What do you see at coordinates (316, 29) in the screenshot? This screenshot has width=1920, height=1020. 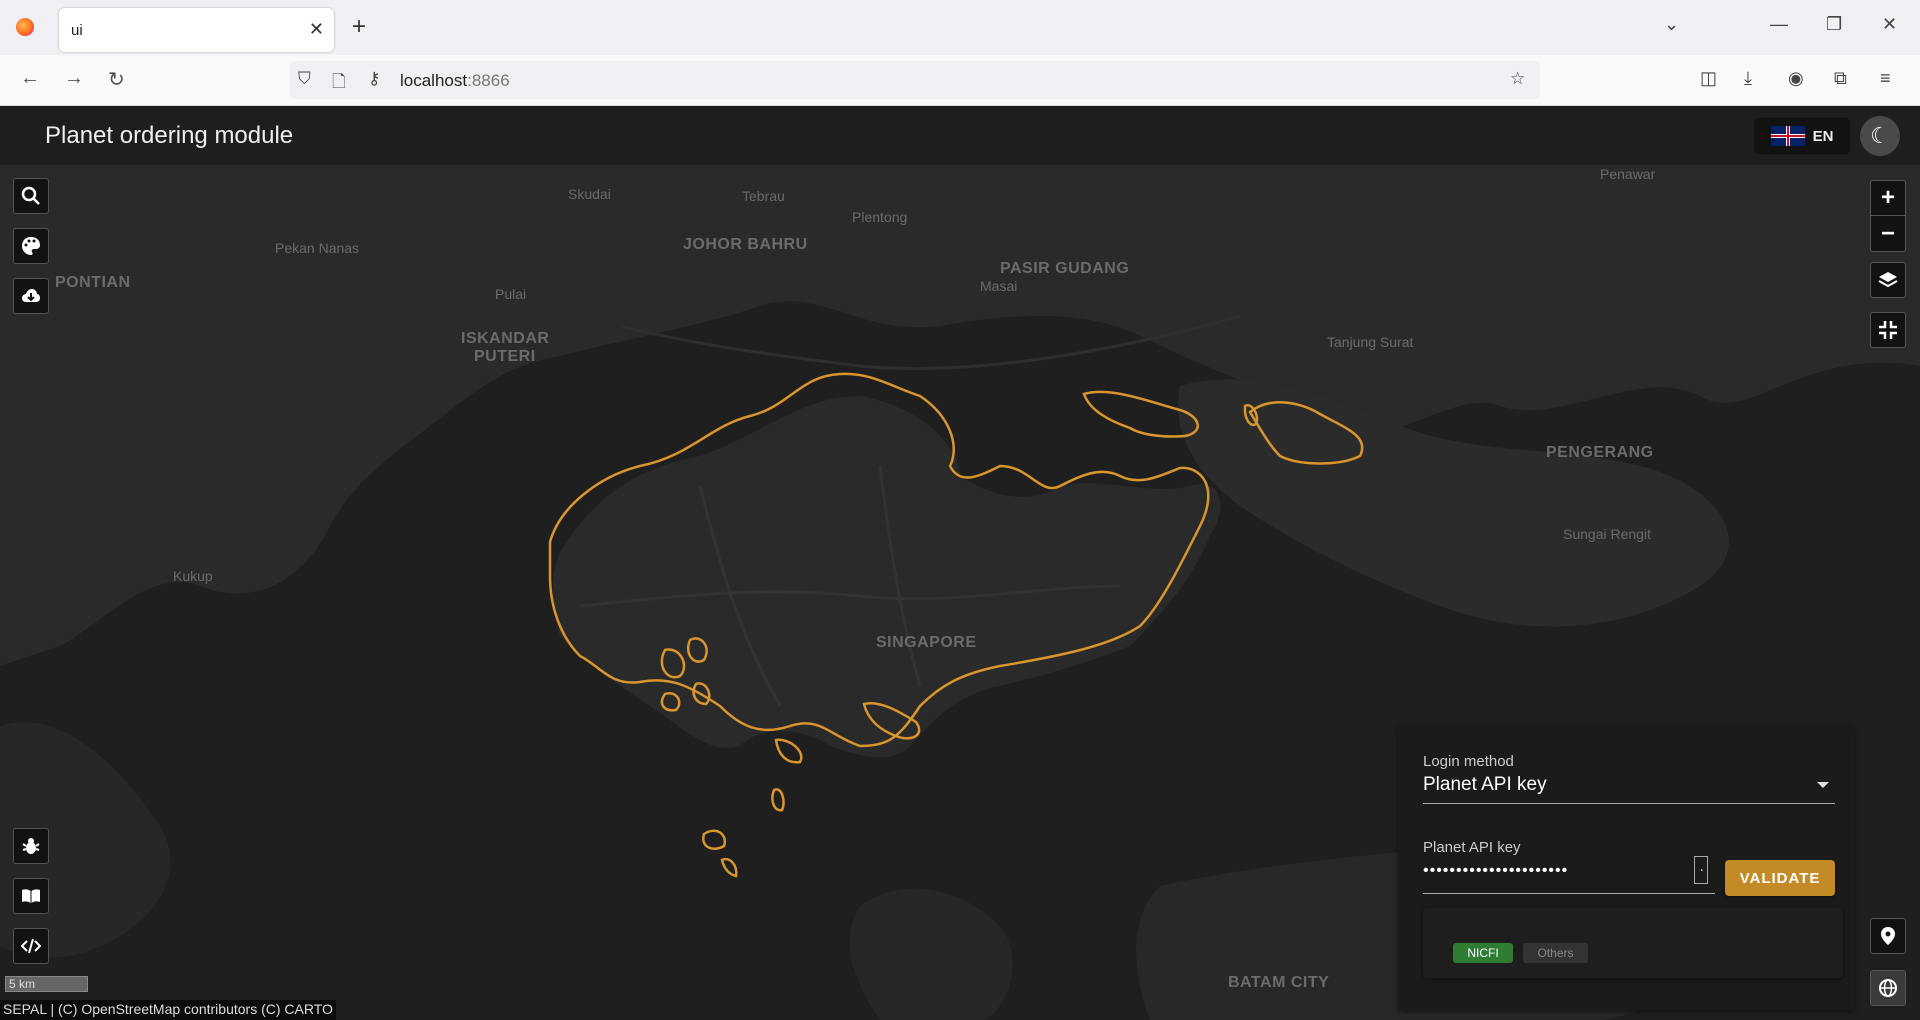 I see `close-tab-icon: ✕` at bounding box center [316, 29].